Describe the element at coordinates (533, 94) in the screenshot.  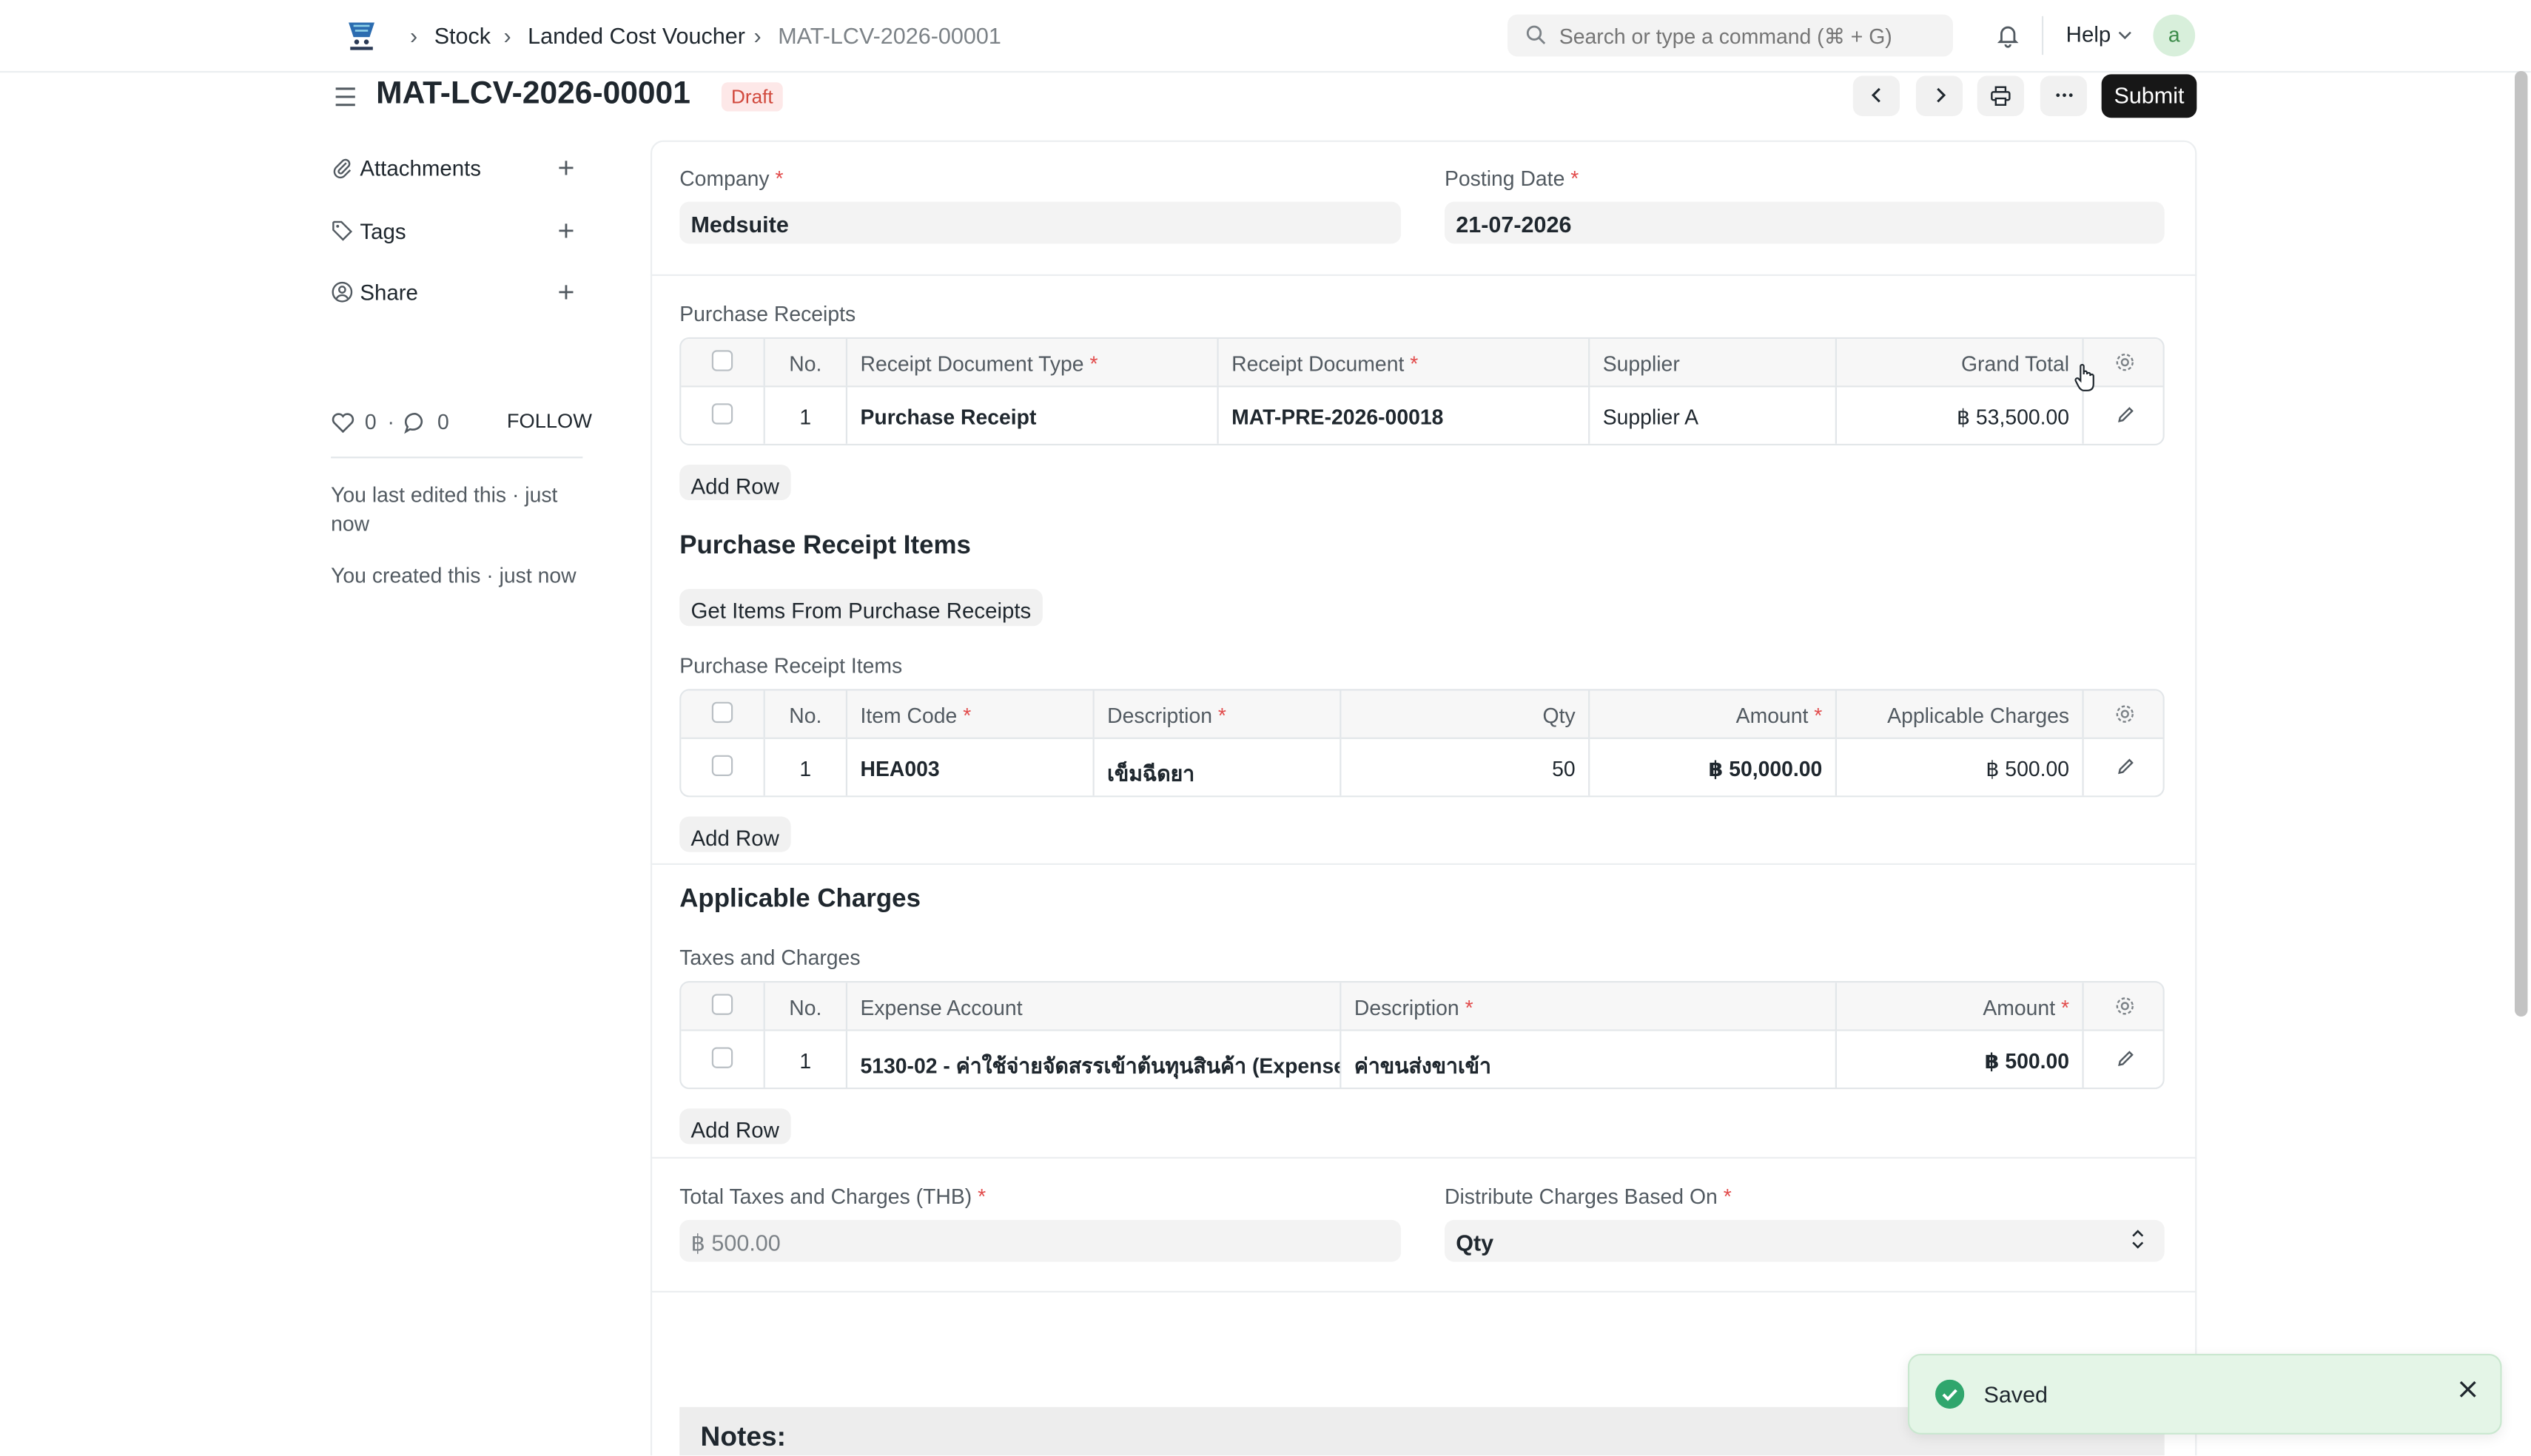
I see `page-title: MAT-LCV-2026-00001` at that location.